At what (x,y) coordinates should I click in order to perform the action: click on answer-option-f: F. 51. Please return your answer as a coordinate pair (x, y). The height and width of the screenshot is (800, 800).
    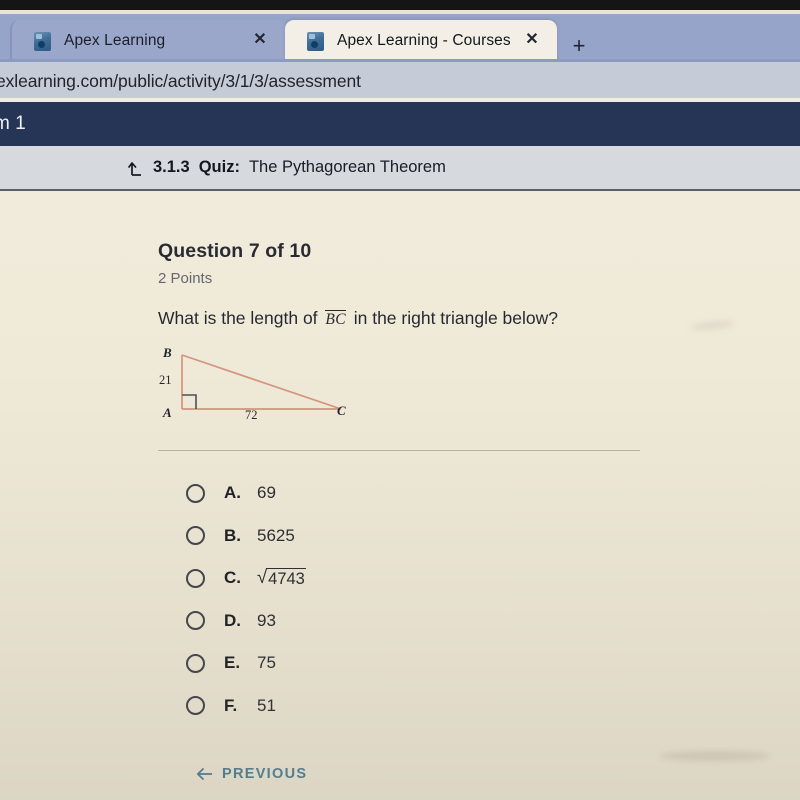
    Looking at the image, I should click on (396, 706).